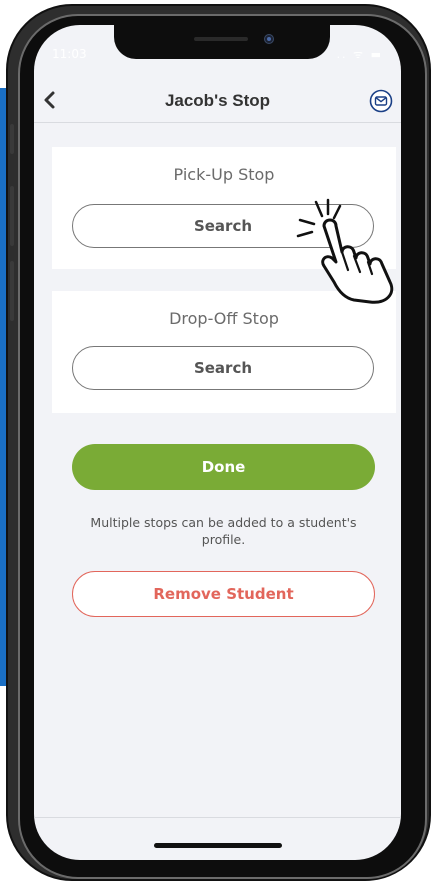  What do you see at coordinates (221, 39) in the screenshot?
I see `speaker` at bounding box center [221, 39].